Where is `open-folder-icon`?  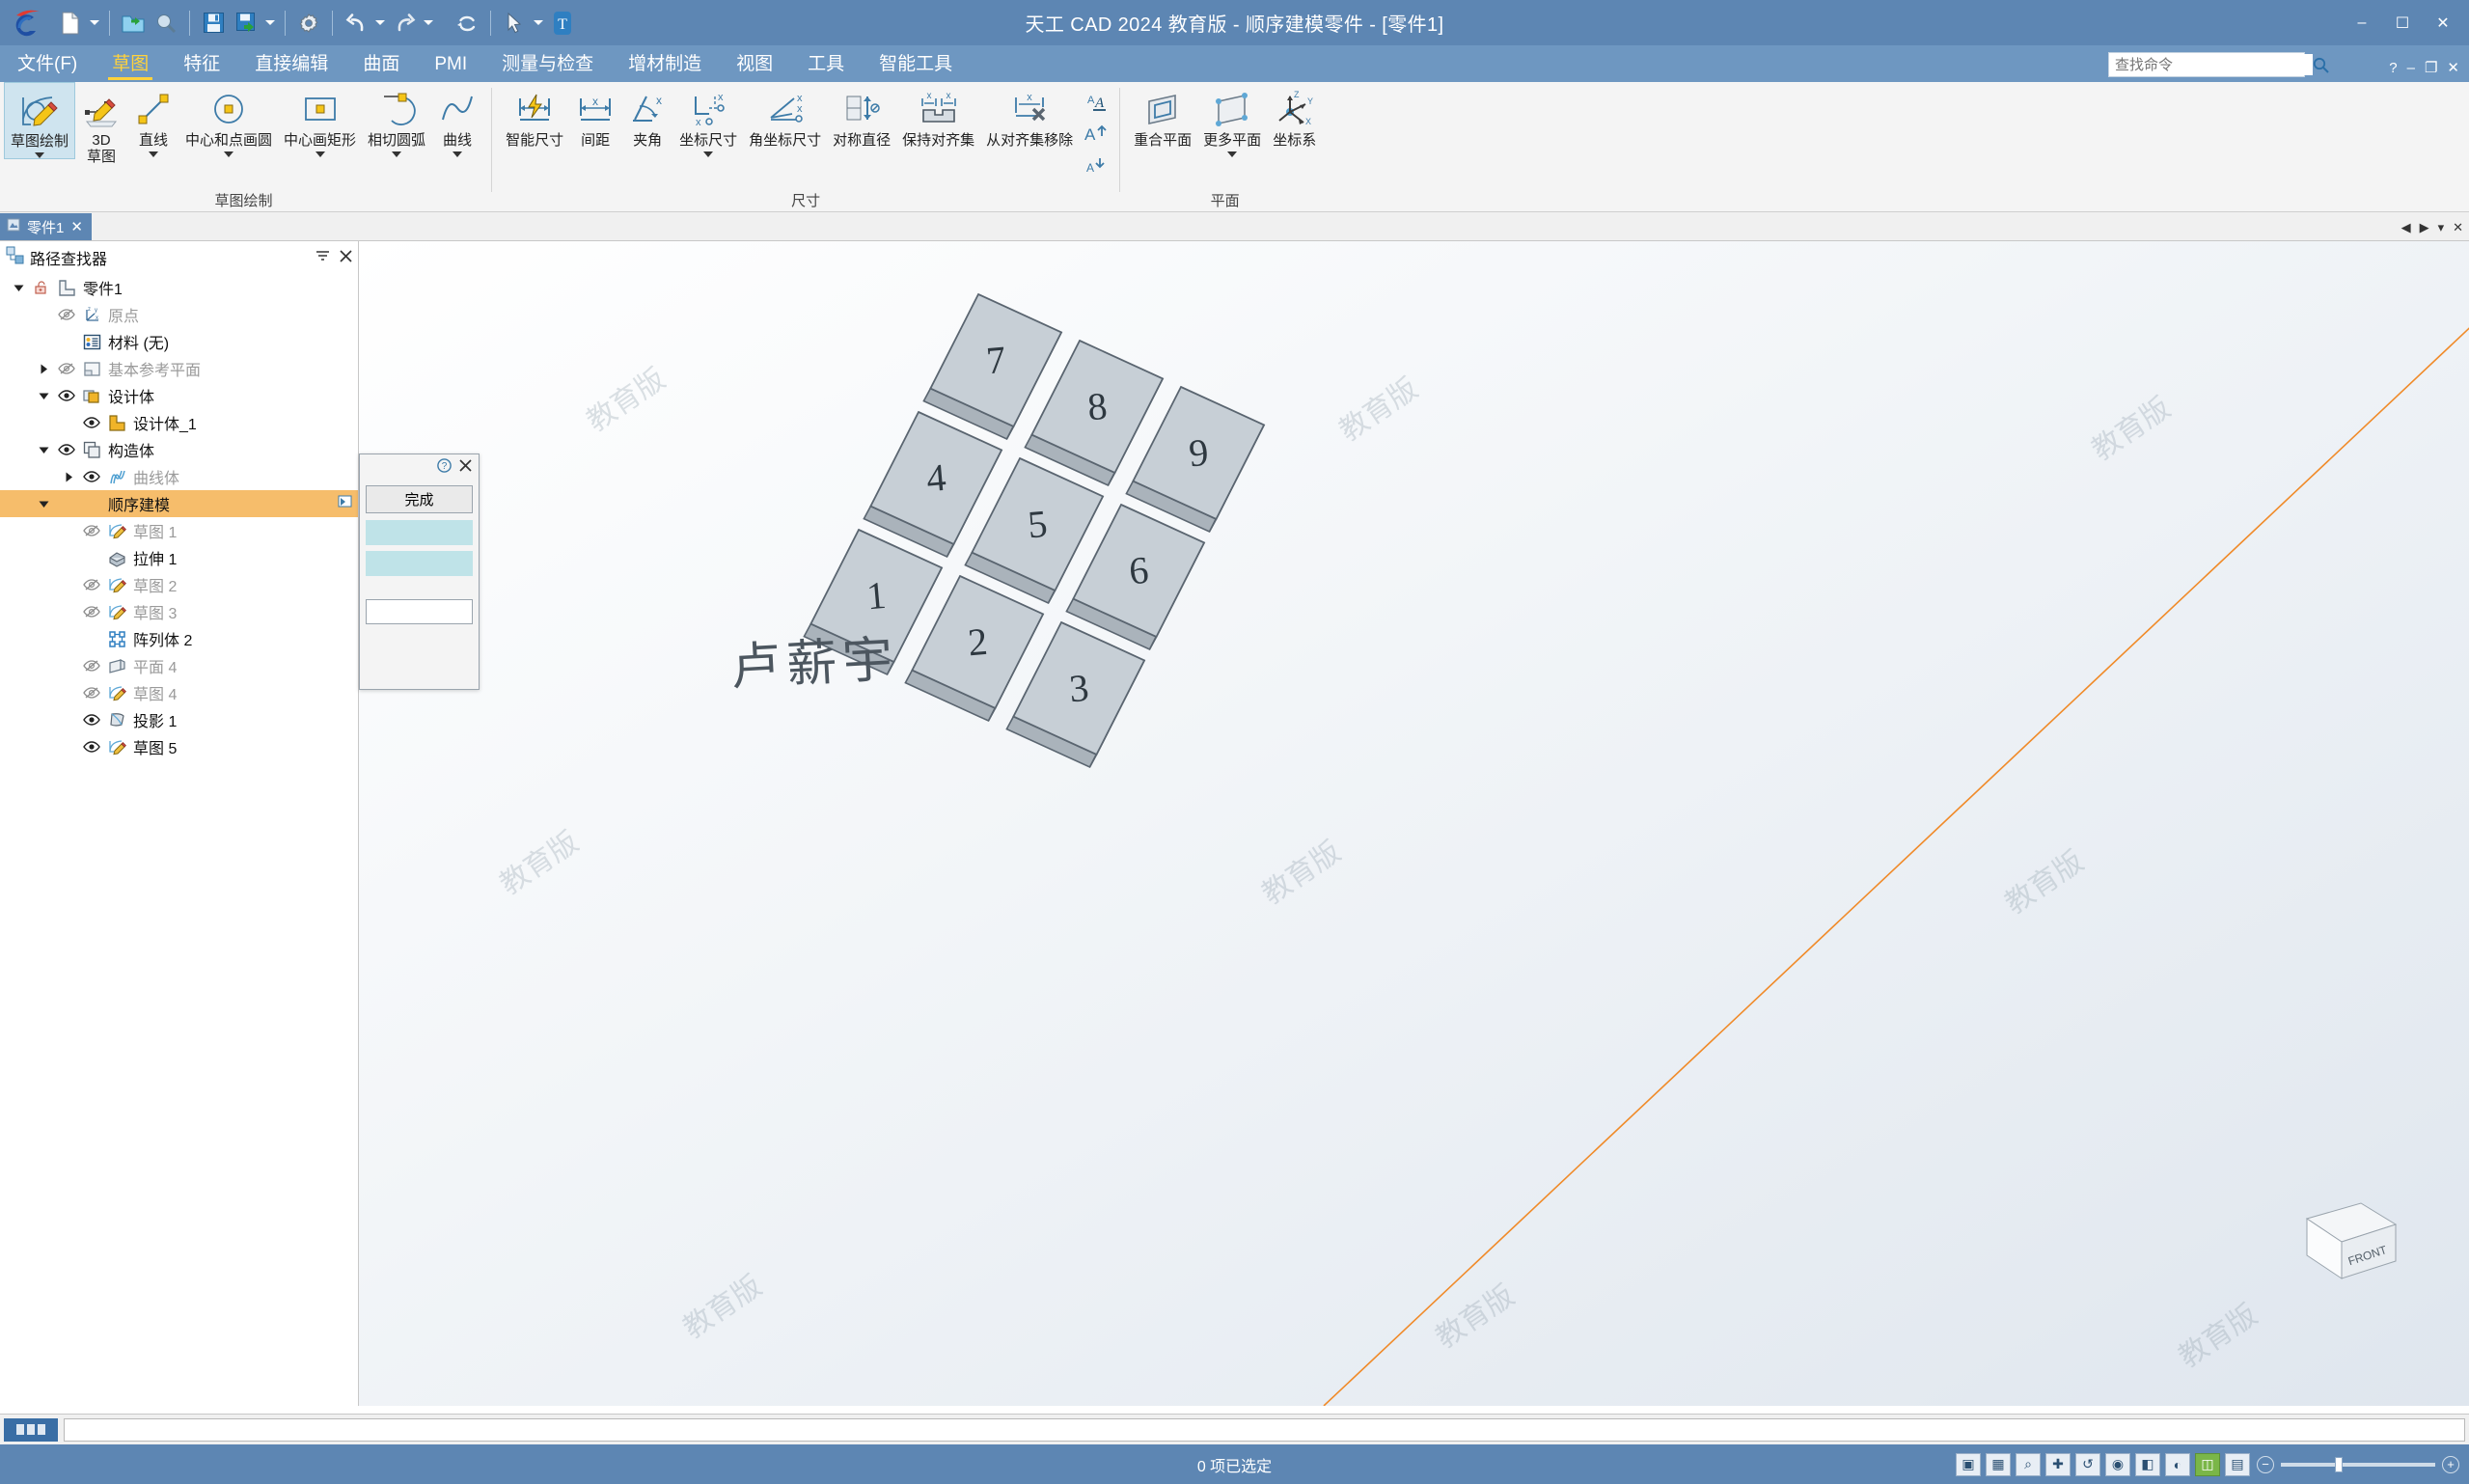
open-folder-icon is located at coordinates (133, 23).